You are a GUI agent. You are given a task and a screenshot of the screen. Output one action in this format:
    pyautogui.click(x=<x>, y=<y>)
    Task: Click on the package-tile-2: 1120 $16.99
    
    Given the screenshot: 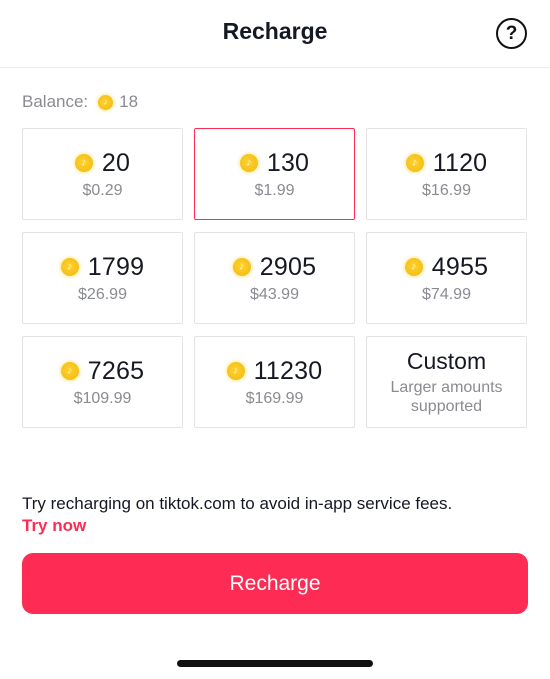 What is the action you would take?
    pyautogui.click(x=446, y=174)
    